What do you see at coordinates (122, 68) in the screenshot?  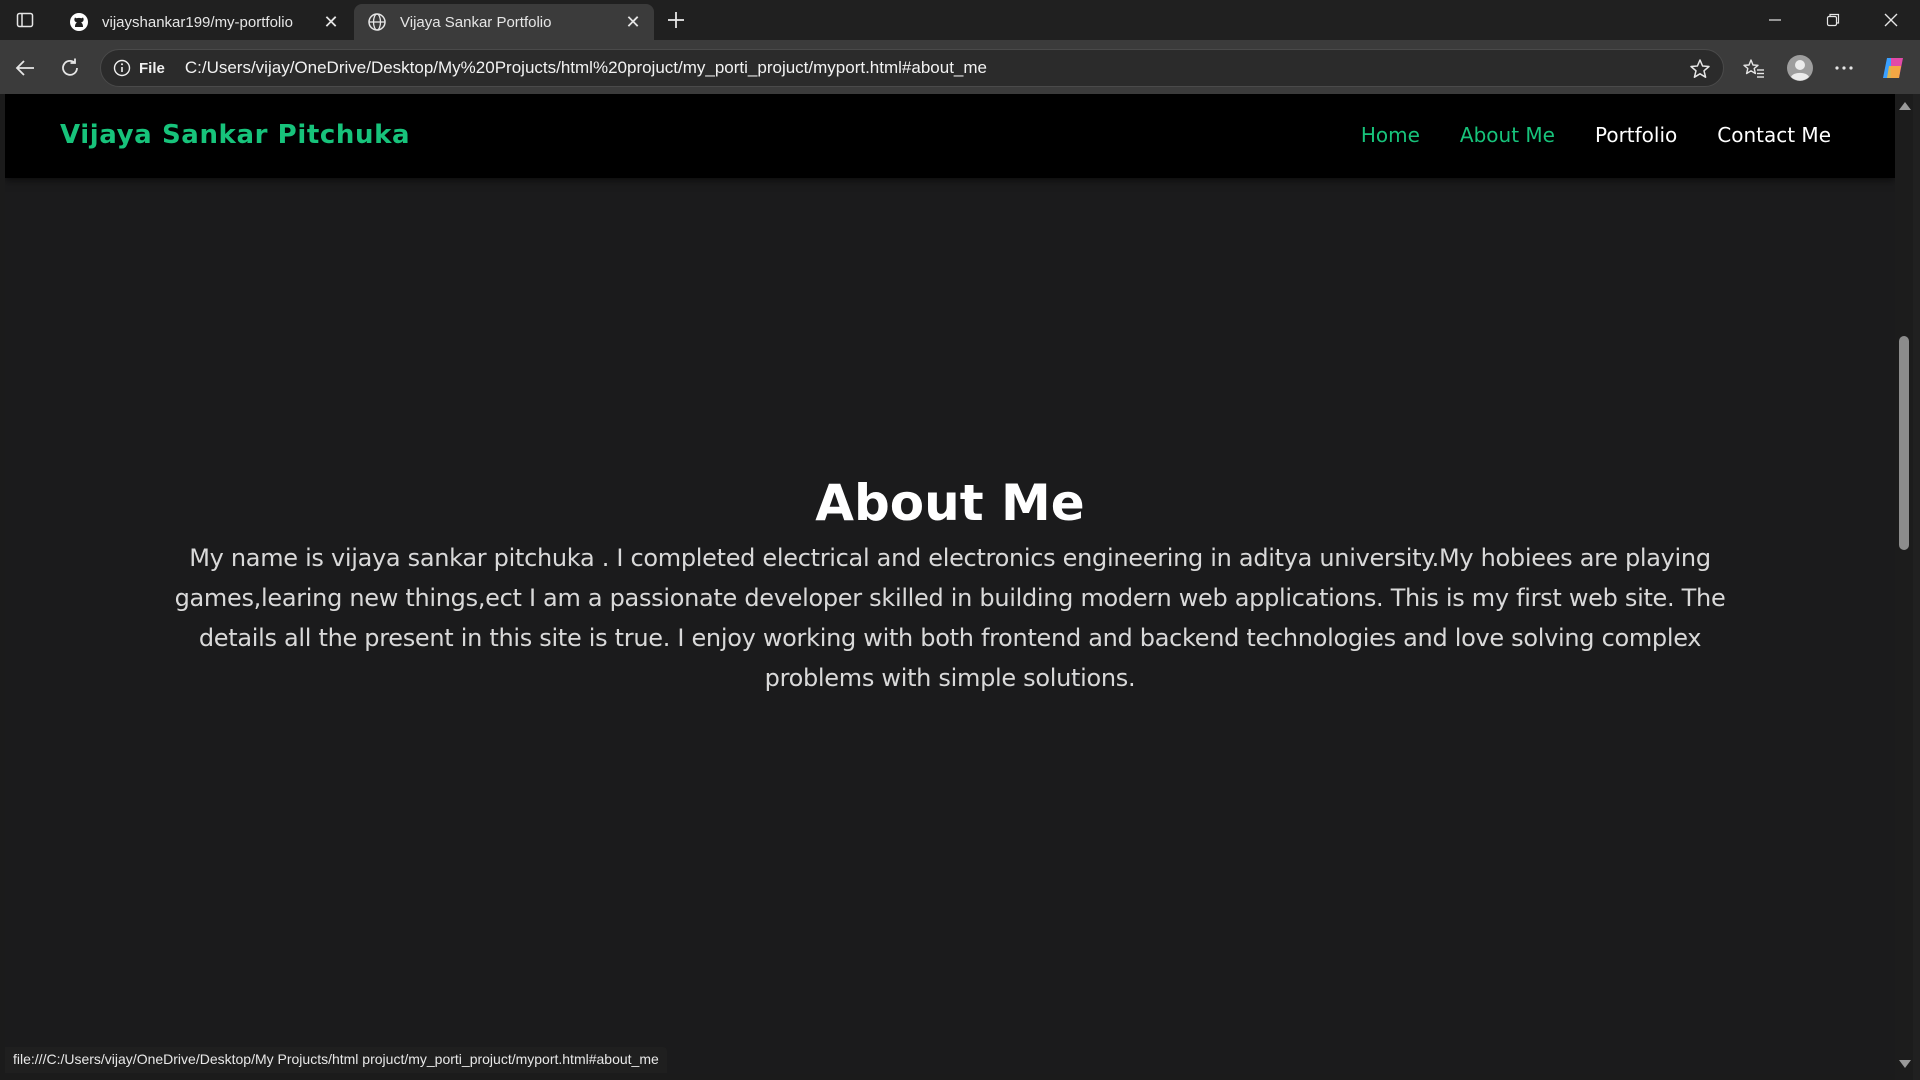 I see `info-icon` at bounding box center [122, 68].